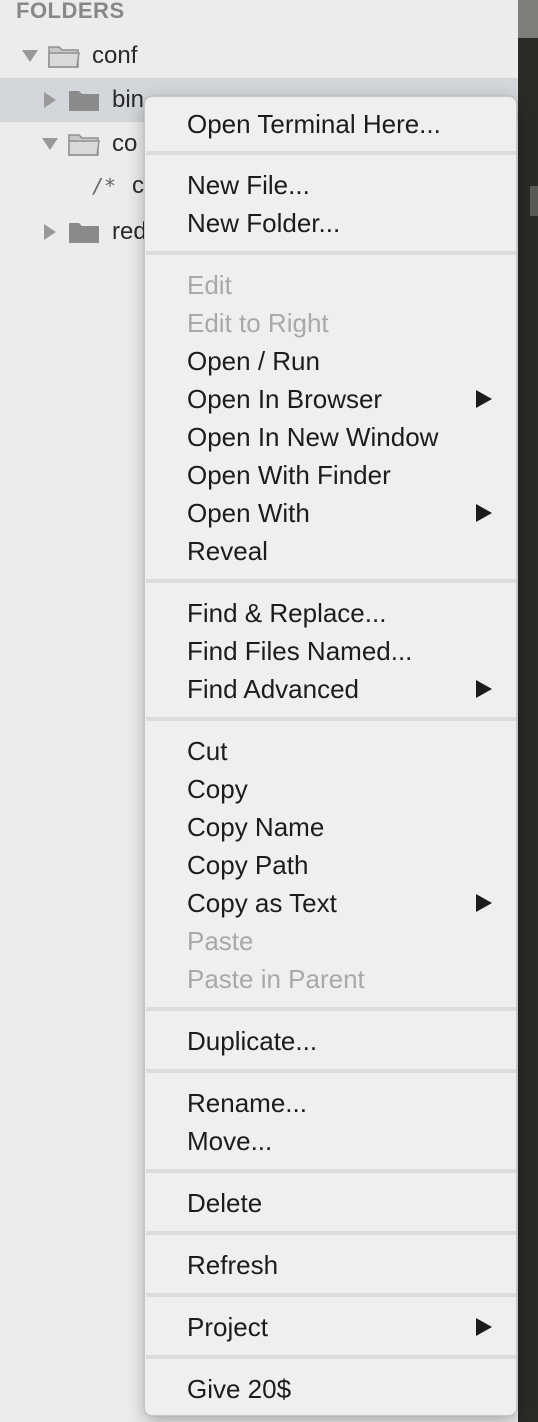  Describe the element at coordinates (330, 437) in the screenshot. I see `menu-item-open-in-new-window: Open In New Window` at that location.